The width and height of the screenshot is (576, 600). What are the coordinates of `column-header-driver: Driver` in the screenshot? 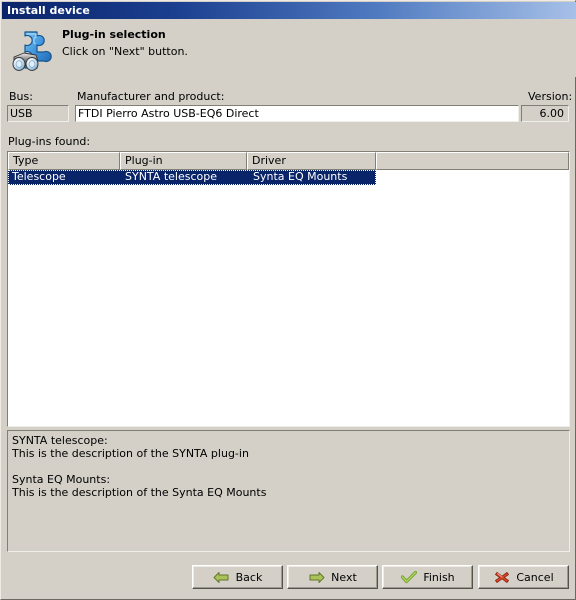 It's located at (311, 161).